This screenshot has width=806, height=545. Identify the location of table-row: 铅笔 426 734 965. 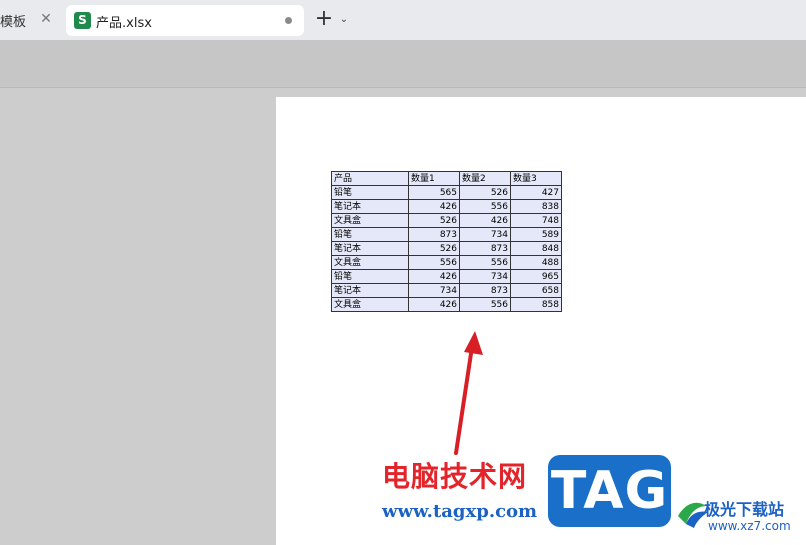
(446, 276).